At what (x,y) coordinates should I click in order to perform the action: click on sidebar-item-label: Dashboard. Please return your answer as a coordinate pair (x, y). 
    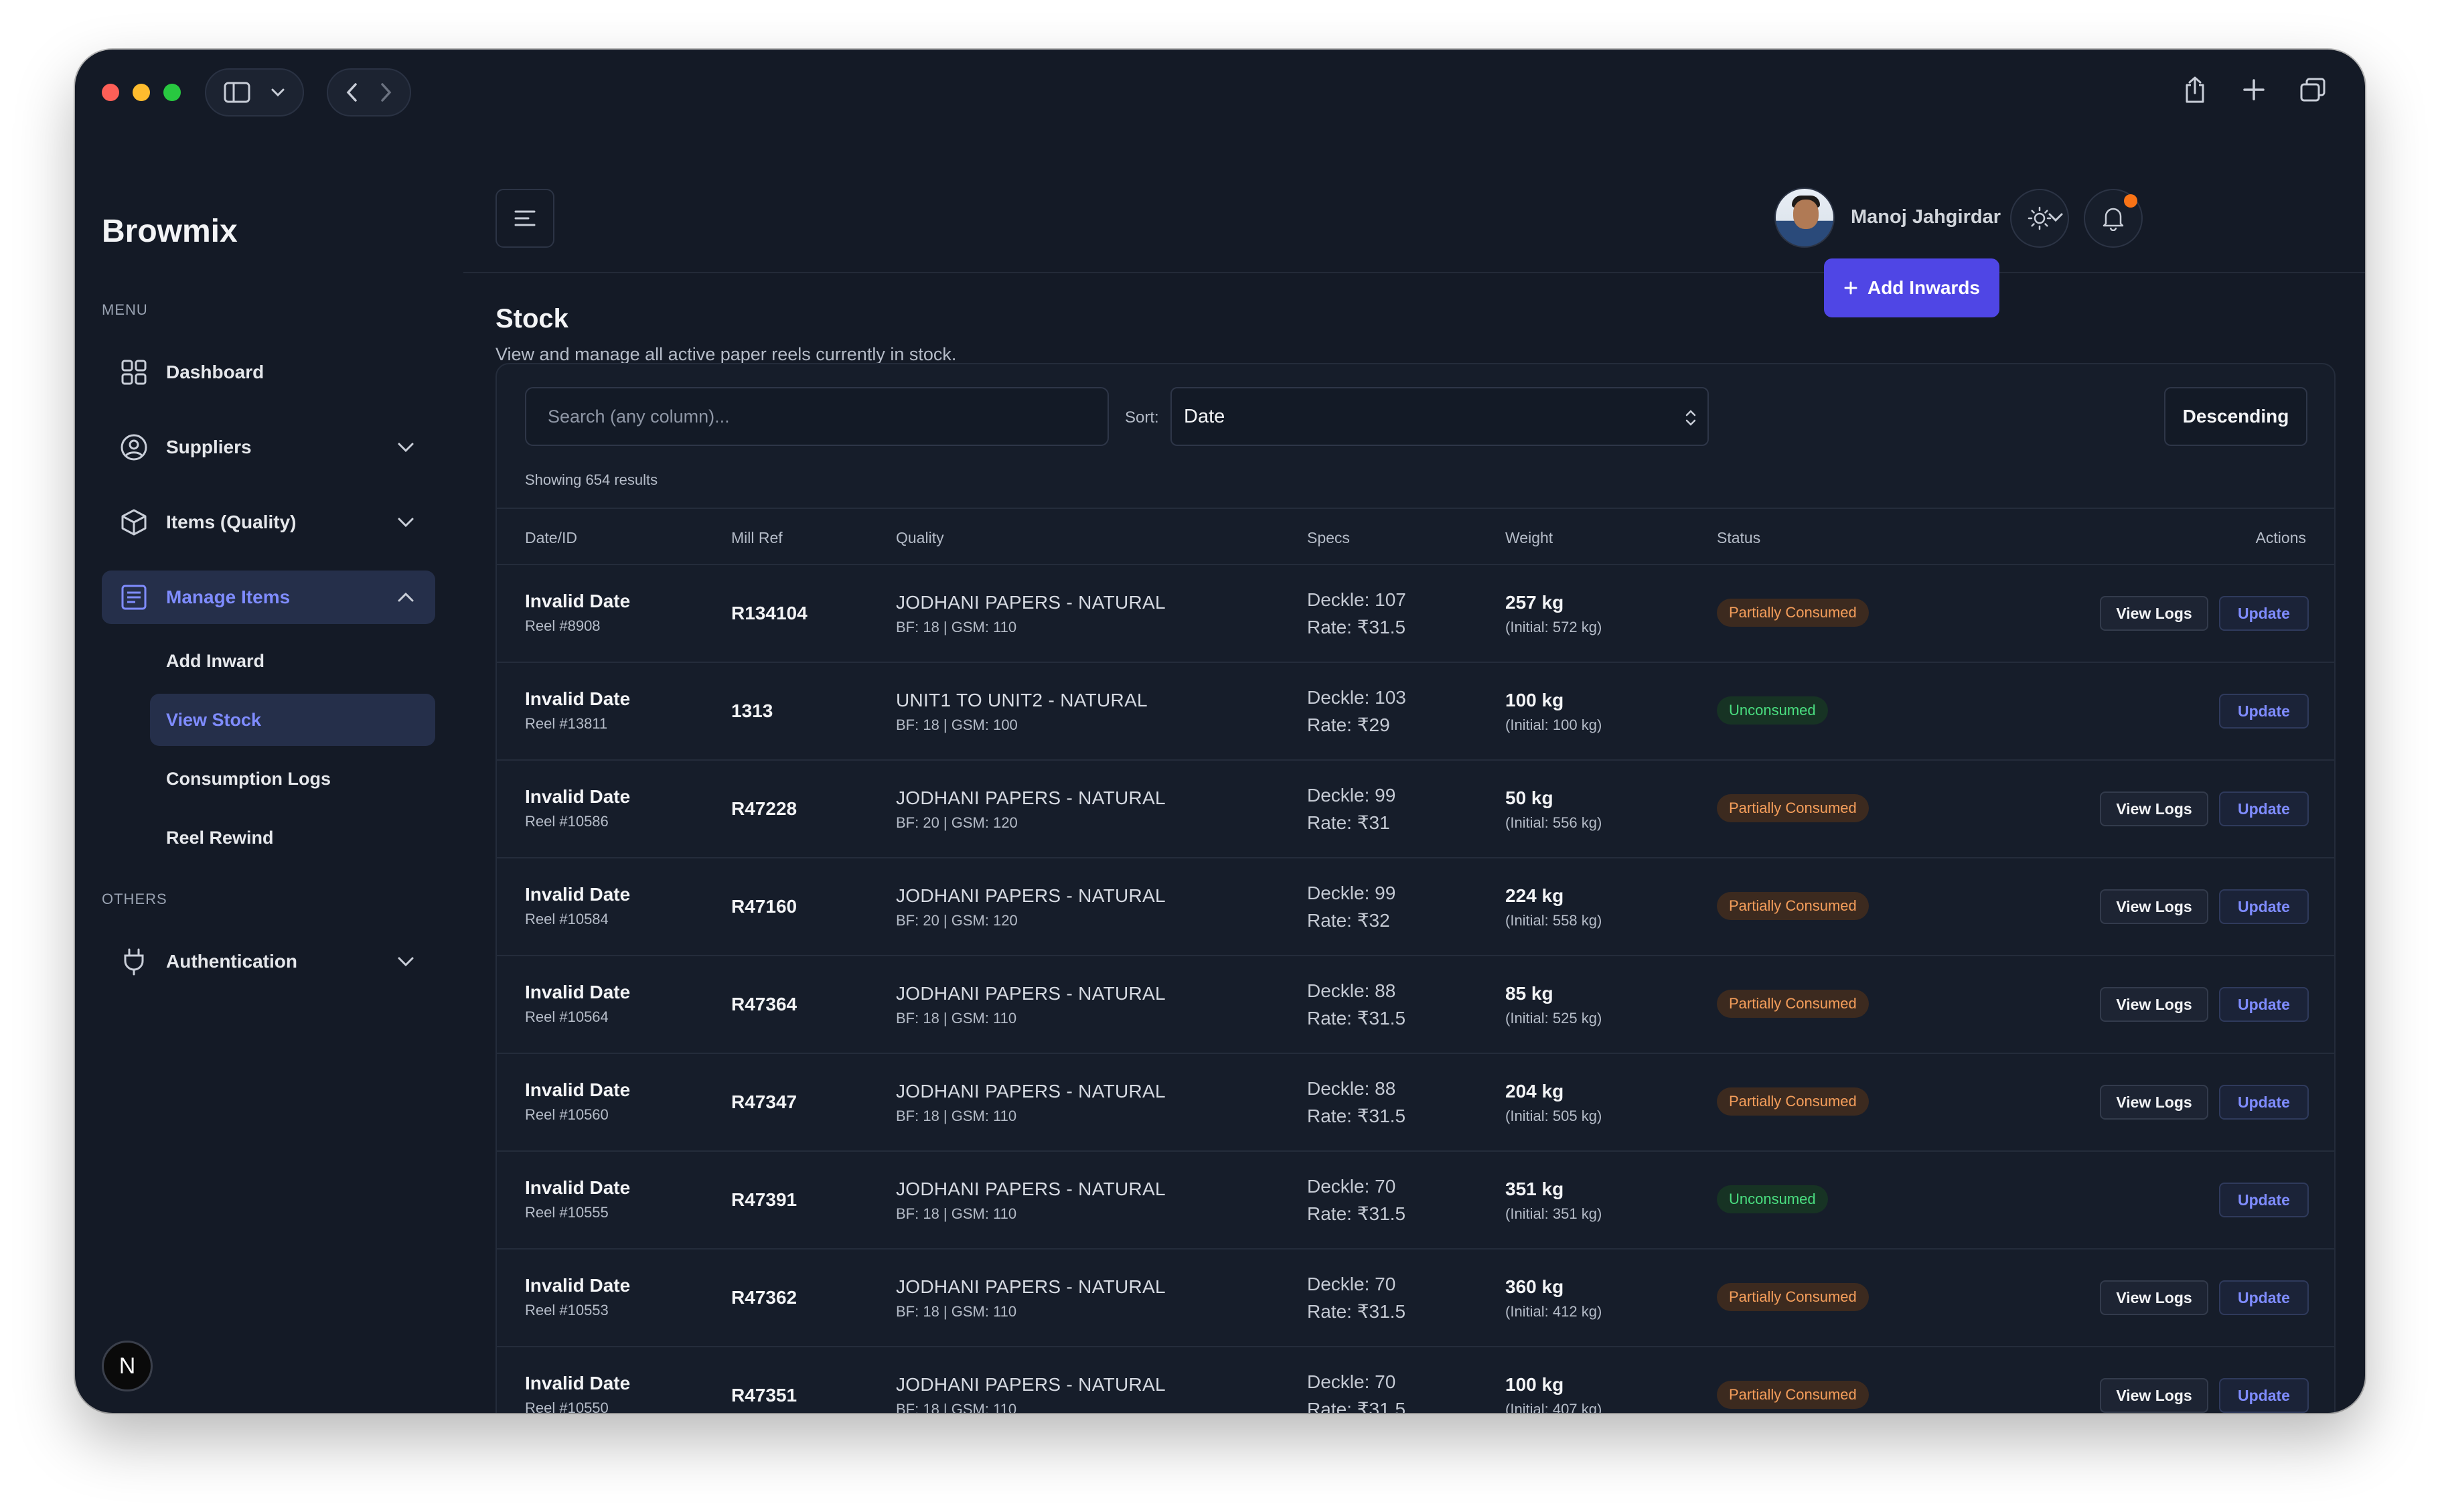
    Looking at the image, I should click on (215, 372).